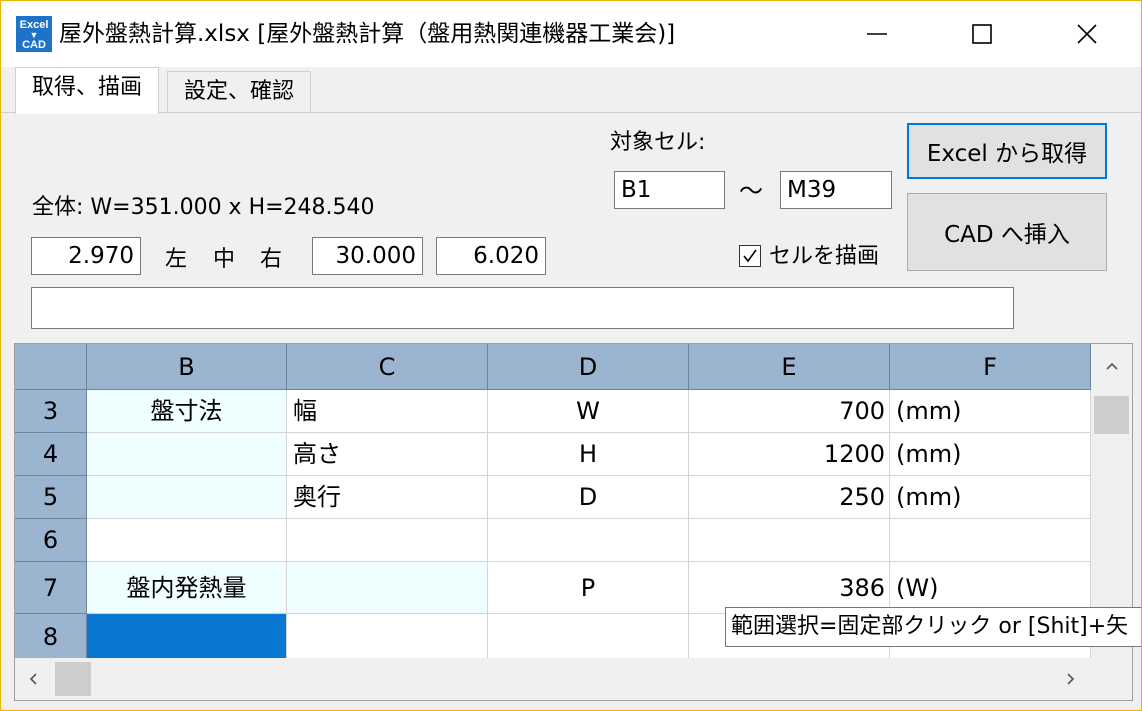 The height and width of the screenshot is (711, 1142). What do you see at coordinates (933, 627) in the screenshot?
I see `selection-tooltip: 範囲選択=固定部クリック or [Shit]+矢` at bounding box center [933, 627].